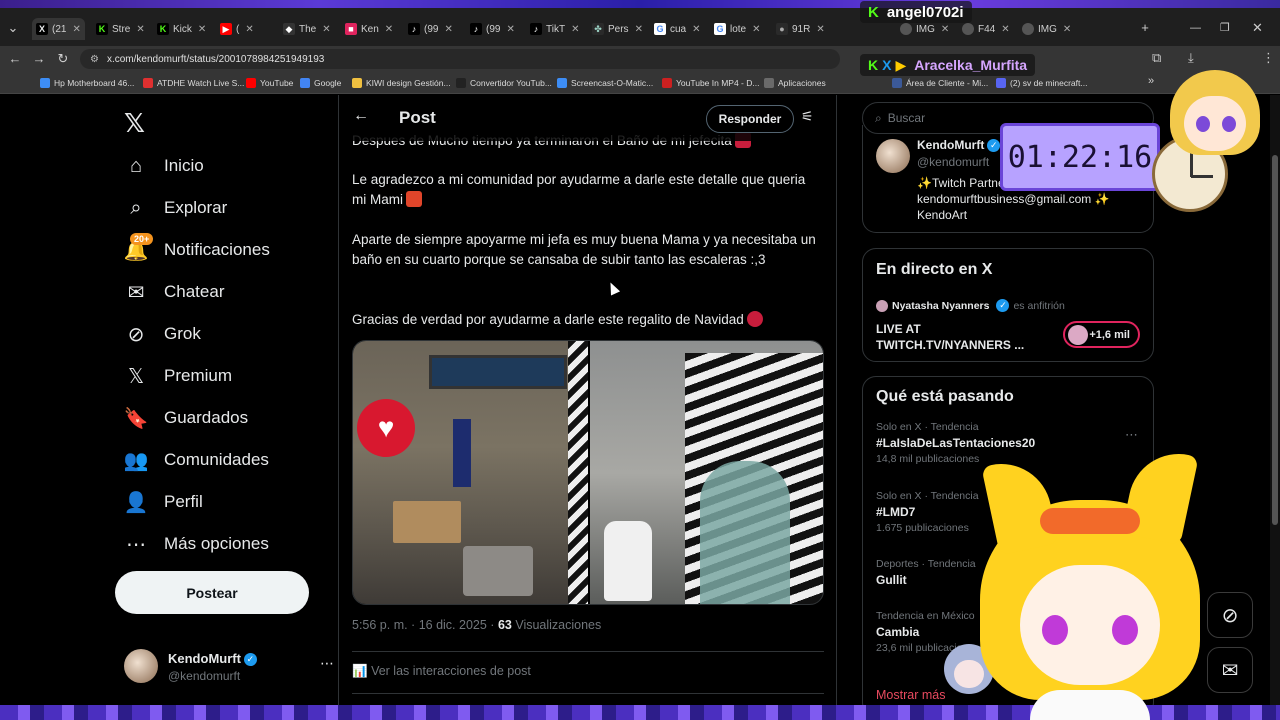 This screenshot has width=1280, height=720. Describe the element at coordinates (163, 29) in the screenshot. I see `tab-favicon-icon: K` at that location.